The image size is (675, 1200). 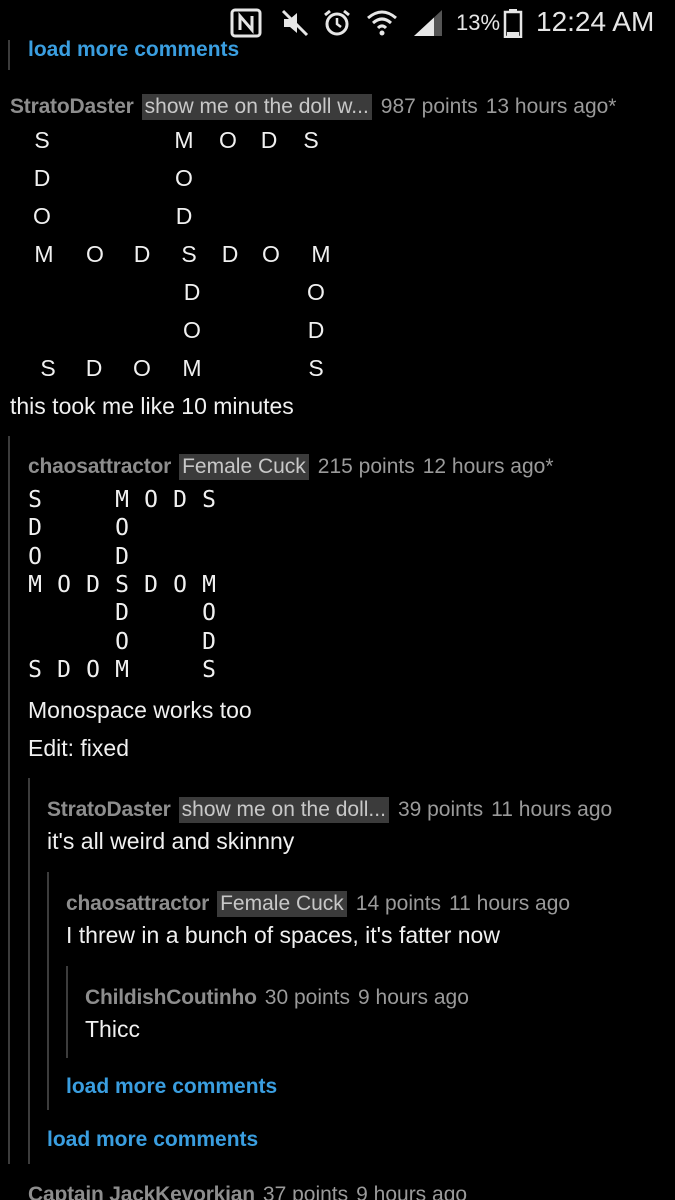 I want to click on alarm-icon, so click(x=337, y=22).